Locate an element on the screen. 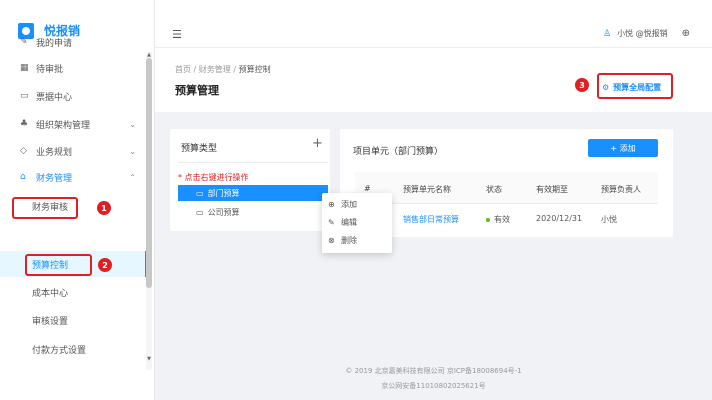 The width and height of the screenshot is (712, 400). sidebar-item-label: 财务管理 is located at coordinates (54, 178).